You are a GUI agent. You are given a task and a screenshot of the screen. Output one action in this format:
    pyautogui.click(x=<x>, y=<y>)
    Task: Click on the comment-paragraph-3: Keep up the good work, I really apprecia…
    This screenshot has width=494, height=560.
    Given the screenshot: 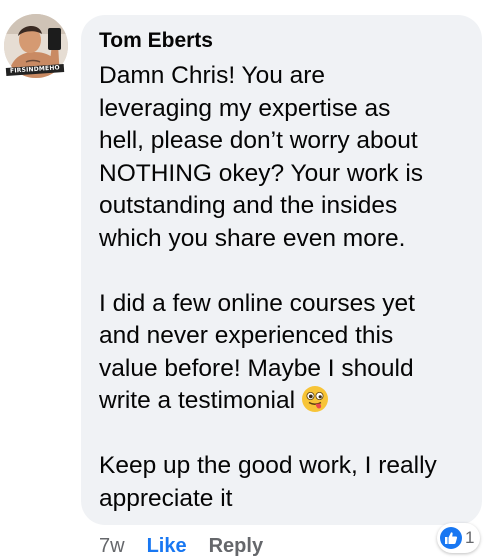 What is the action you would take?
    pyautogui.click(x=268, y=482)
    